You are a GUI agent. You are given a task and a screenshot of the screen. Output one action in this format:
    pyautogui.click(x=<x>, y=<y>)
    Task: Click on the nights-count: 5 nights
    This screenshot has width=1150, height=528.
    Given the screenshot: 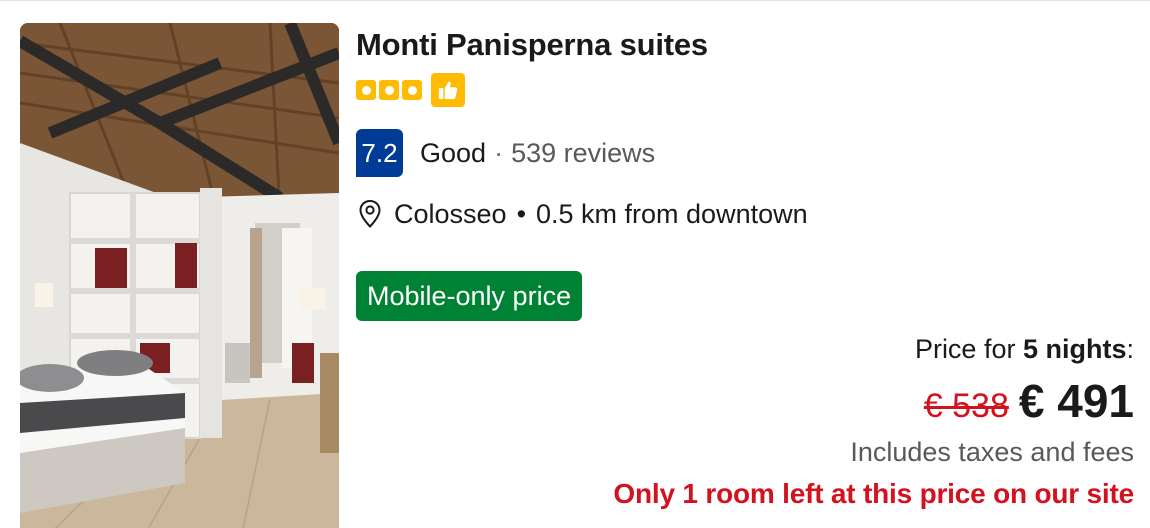 What is the action you would take?
    pyautogui.click(x=1074, y=349)
    